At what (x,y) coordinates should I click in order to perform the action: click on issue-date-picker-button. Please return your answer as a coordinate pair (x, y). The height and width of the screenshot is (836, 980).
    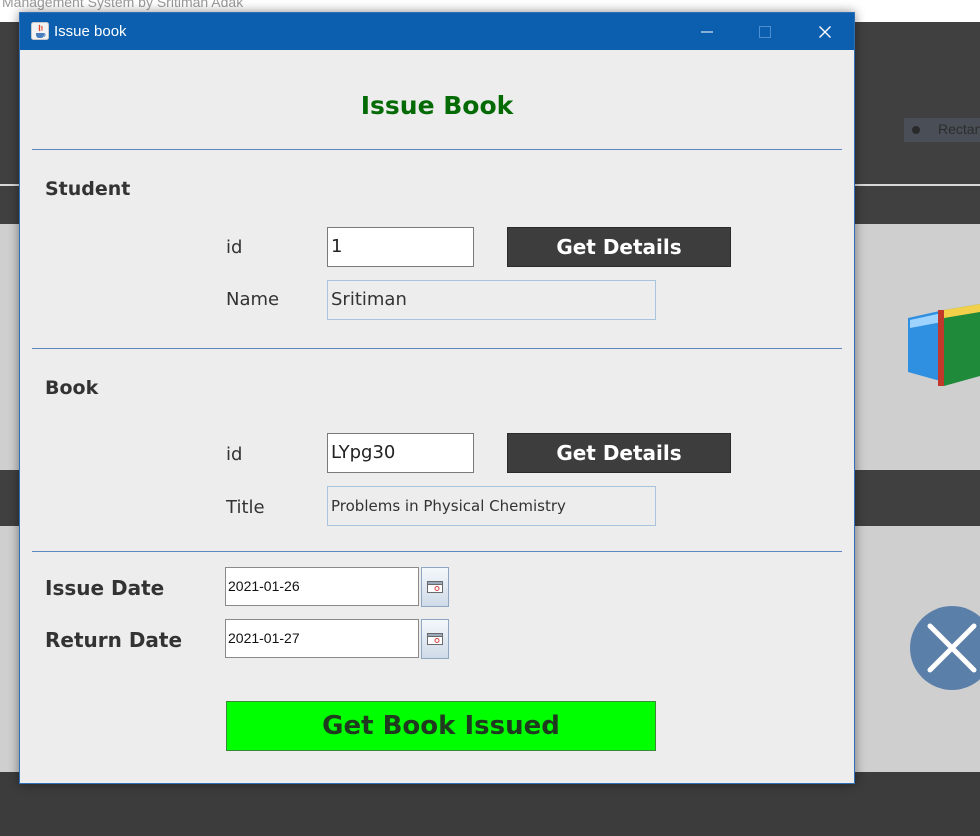
    Looking at the image, I should click on (435, 587).